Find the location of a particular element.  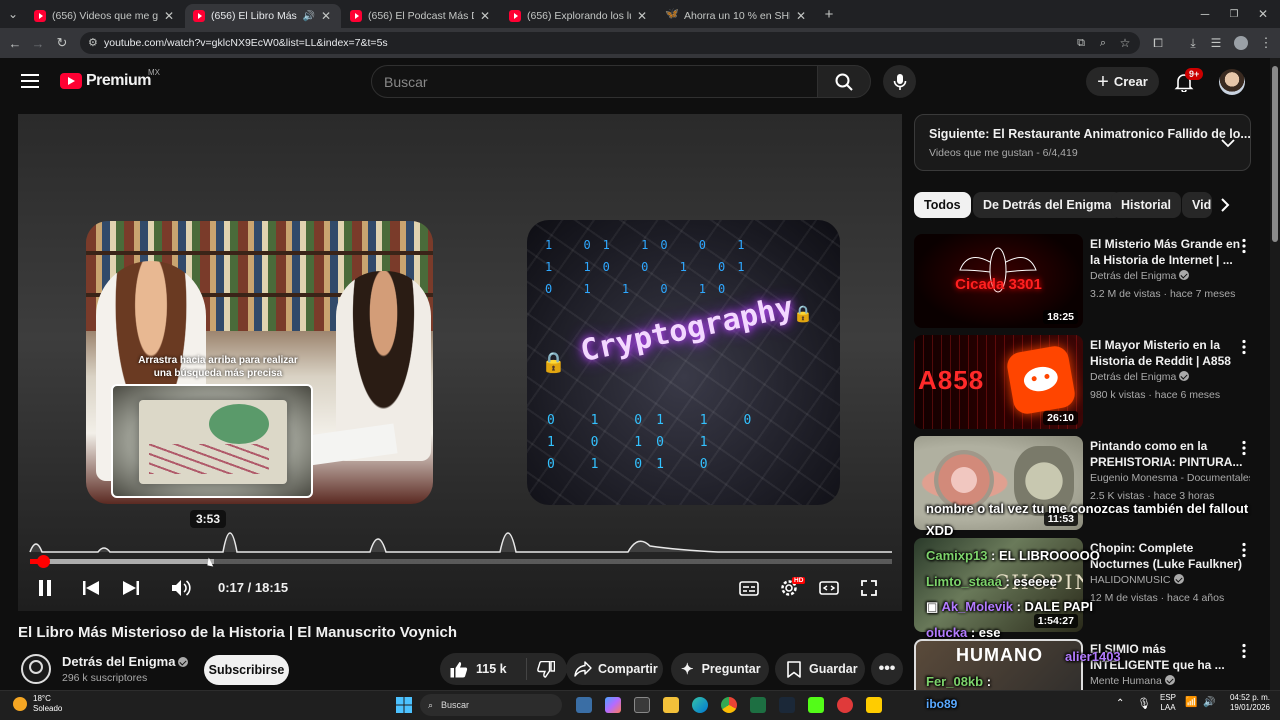

recommendation-channel: HALIDONMUSIC is located at coordinates (1170, 580).